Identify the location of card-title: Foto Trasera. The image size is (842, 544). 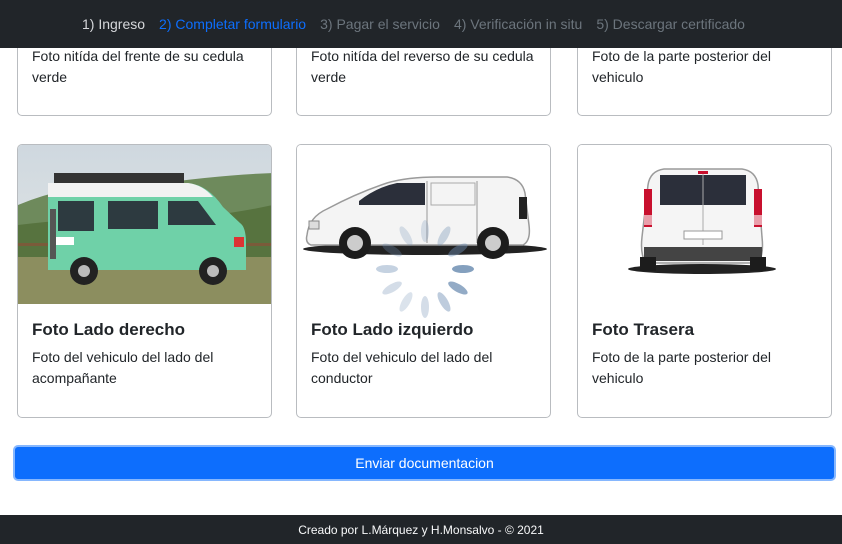
(643, 329).